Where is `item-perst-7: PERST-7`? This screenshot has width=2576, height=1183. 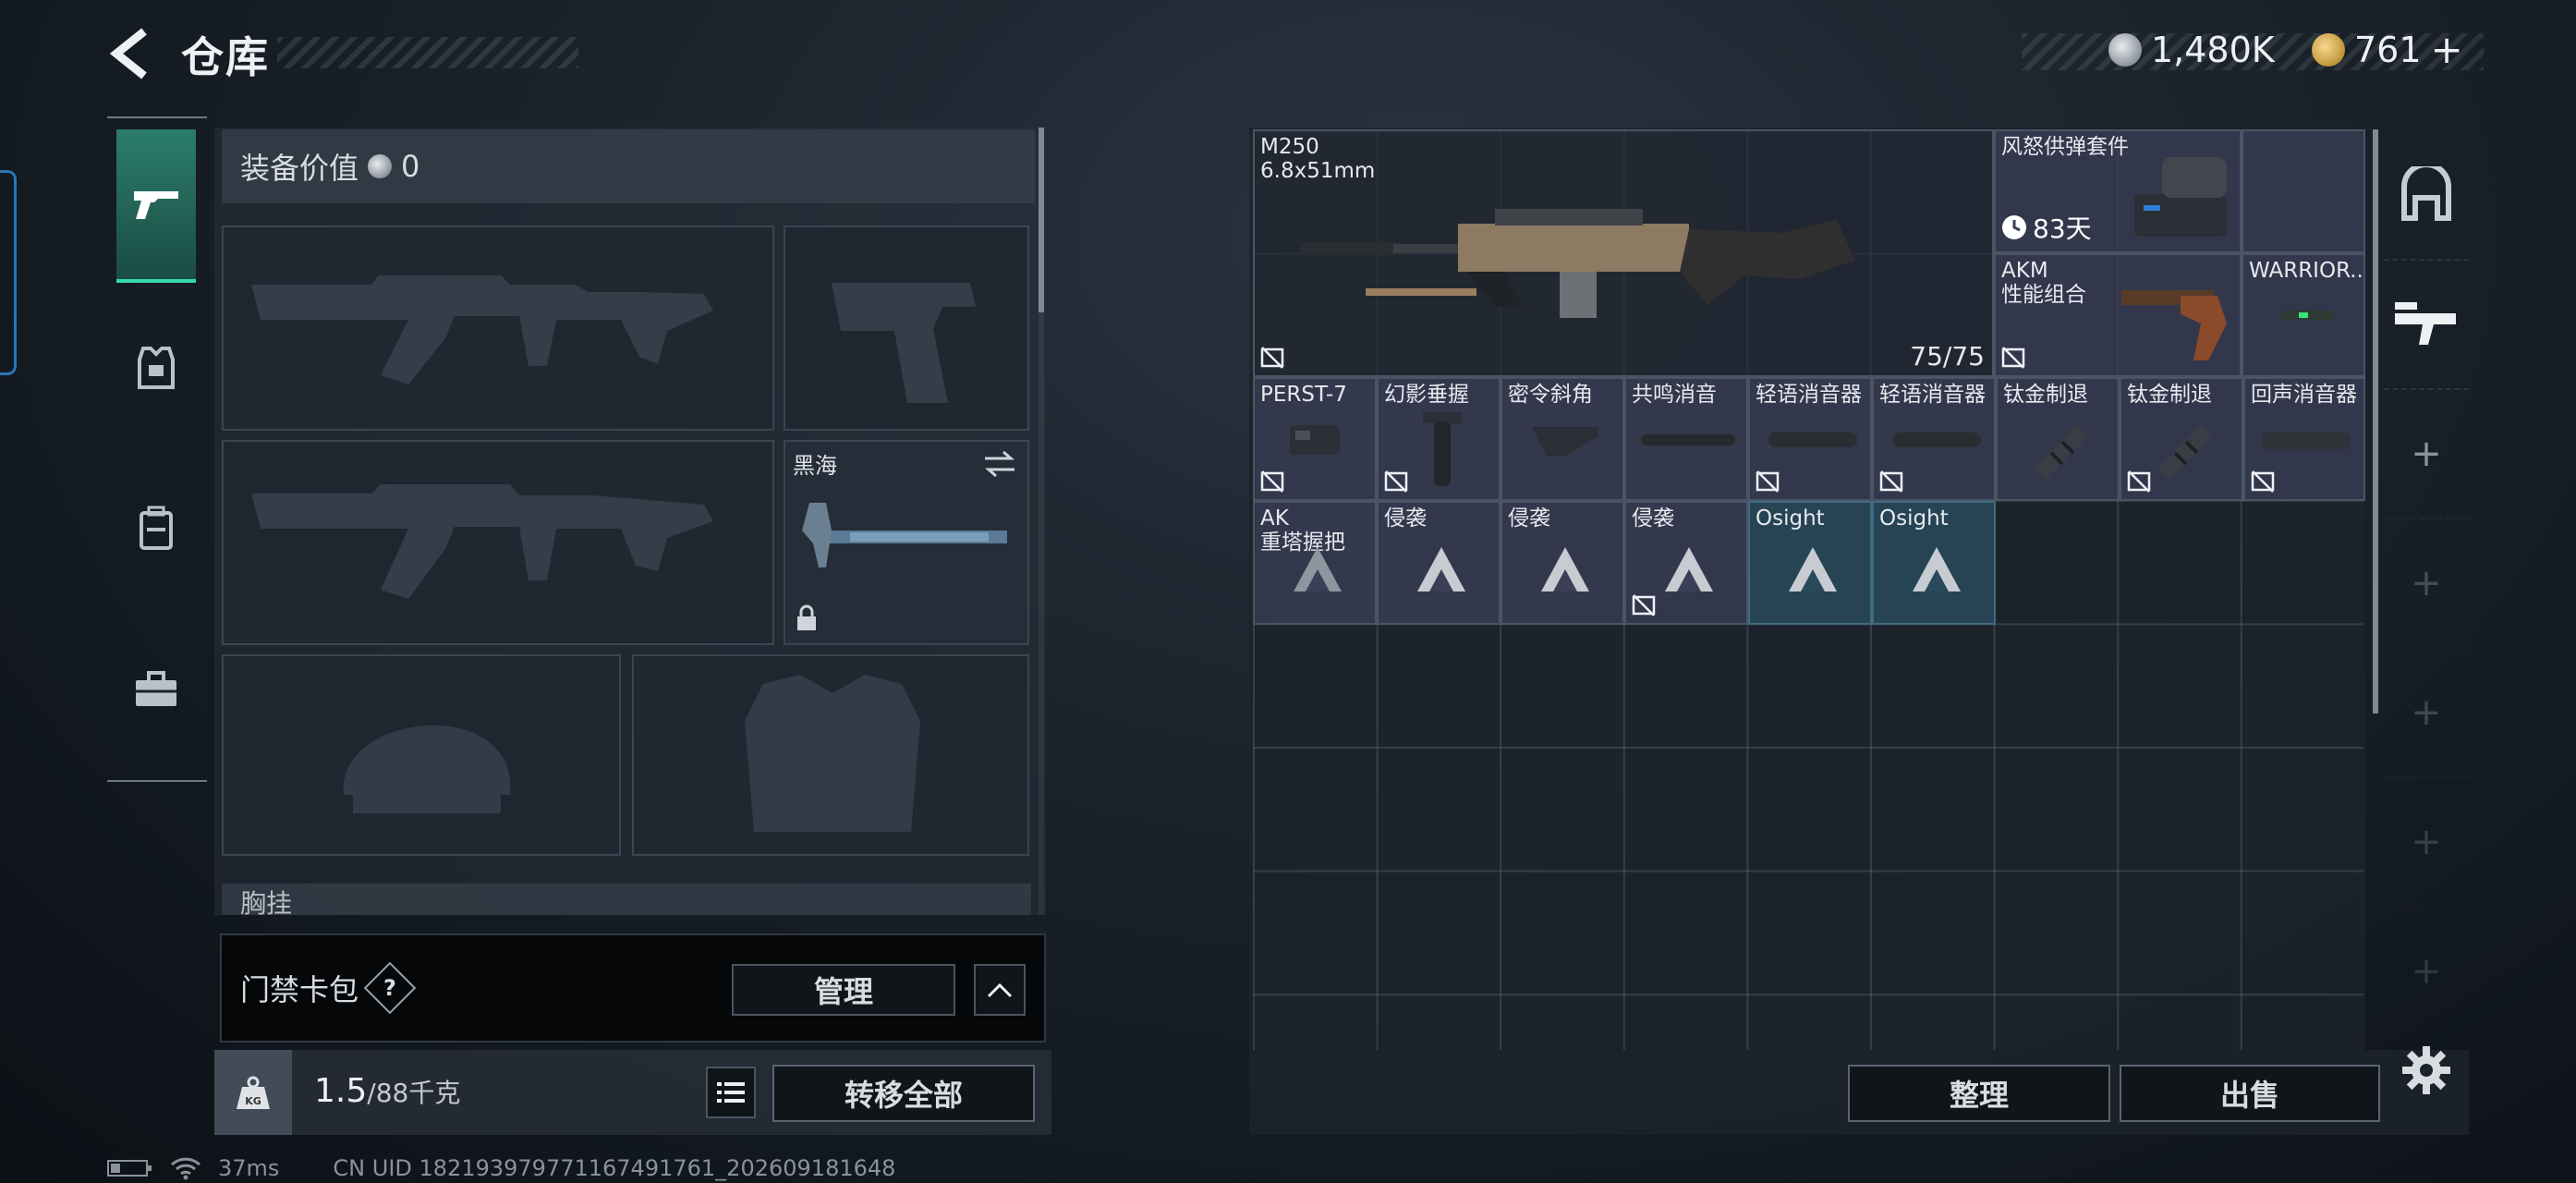 item-perst-7: PERST-7 is located at coordinates (1315, 439).